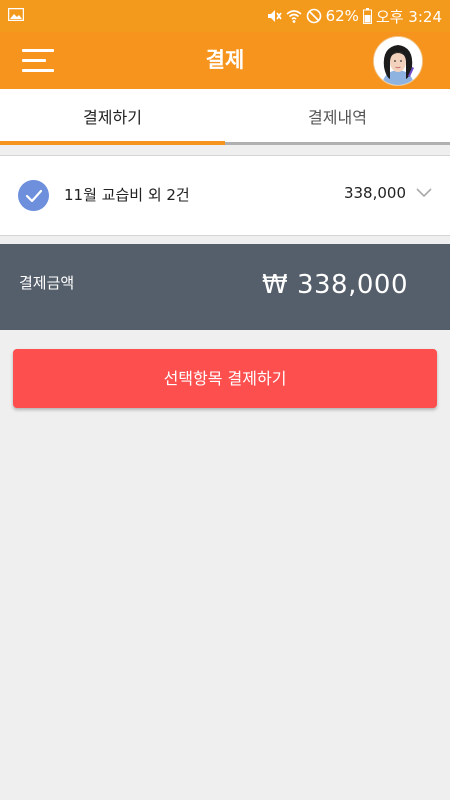  What do you see at coordinates (294, 16) in the screenshot?
I see `wifi-icon` at bounding box center [294, 16].